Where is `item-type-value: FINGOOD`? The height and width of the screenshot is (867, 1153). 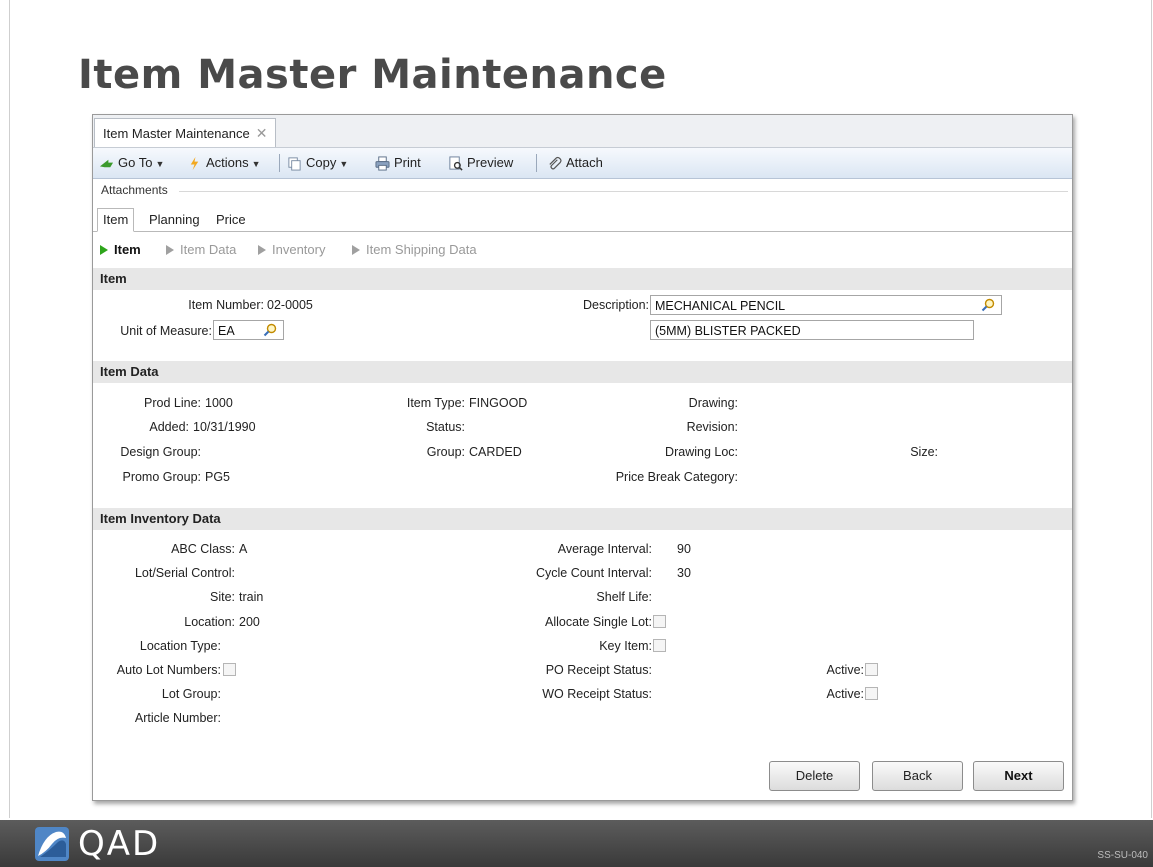
item-type-value: FINGOOD is located at coordinates (498, 403).